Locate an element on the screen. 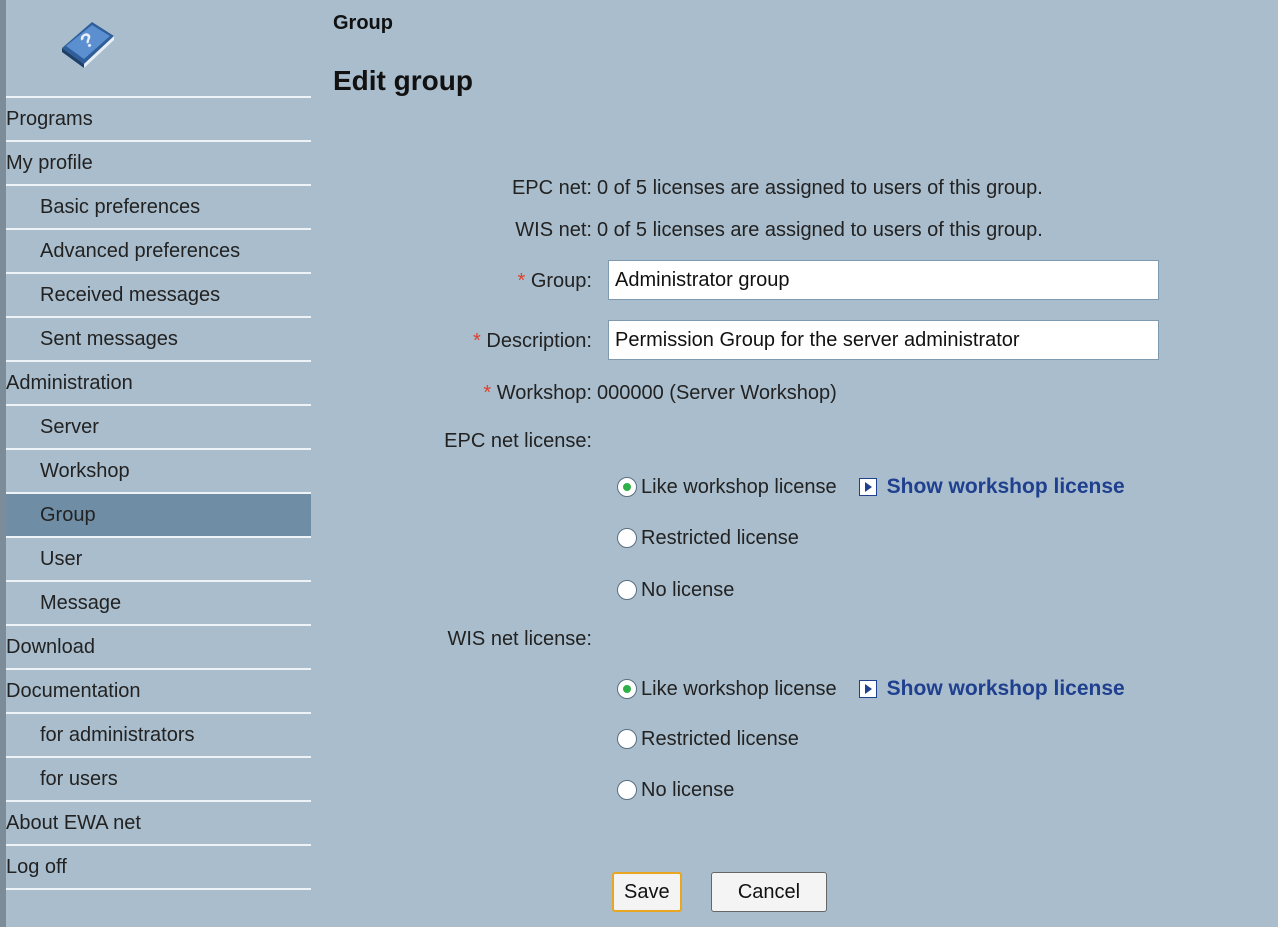  sidebar-item-log-off: Log off is located at coordinates (158, 868).